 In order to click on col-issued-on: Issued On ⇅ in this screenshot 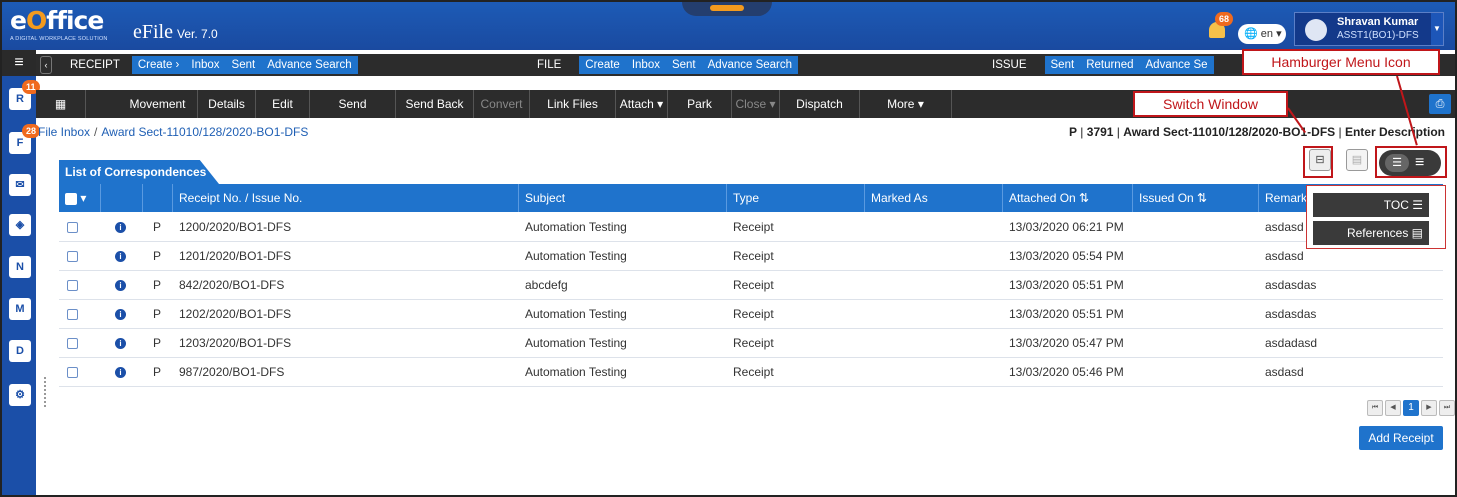, I will do `click(1196, 198)`.